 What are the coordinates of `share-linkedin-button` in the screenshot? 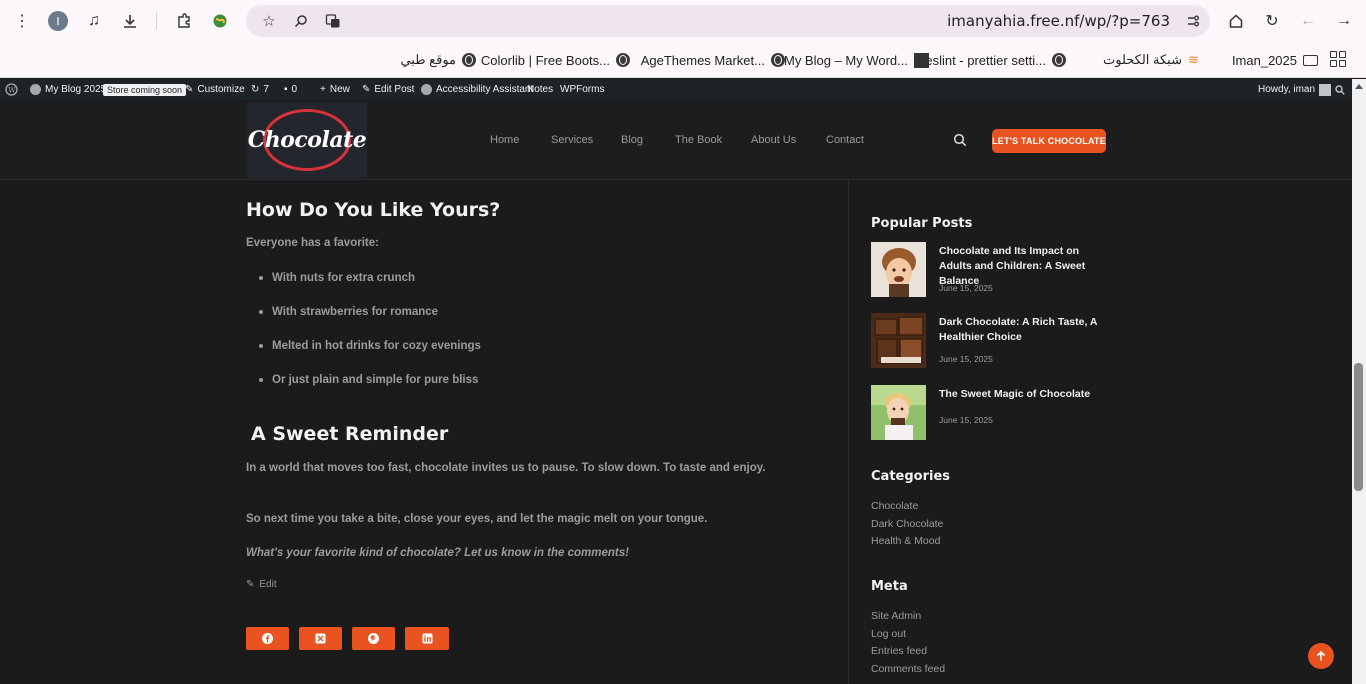 It's located at (427, 638).